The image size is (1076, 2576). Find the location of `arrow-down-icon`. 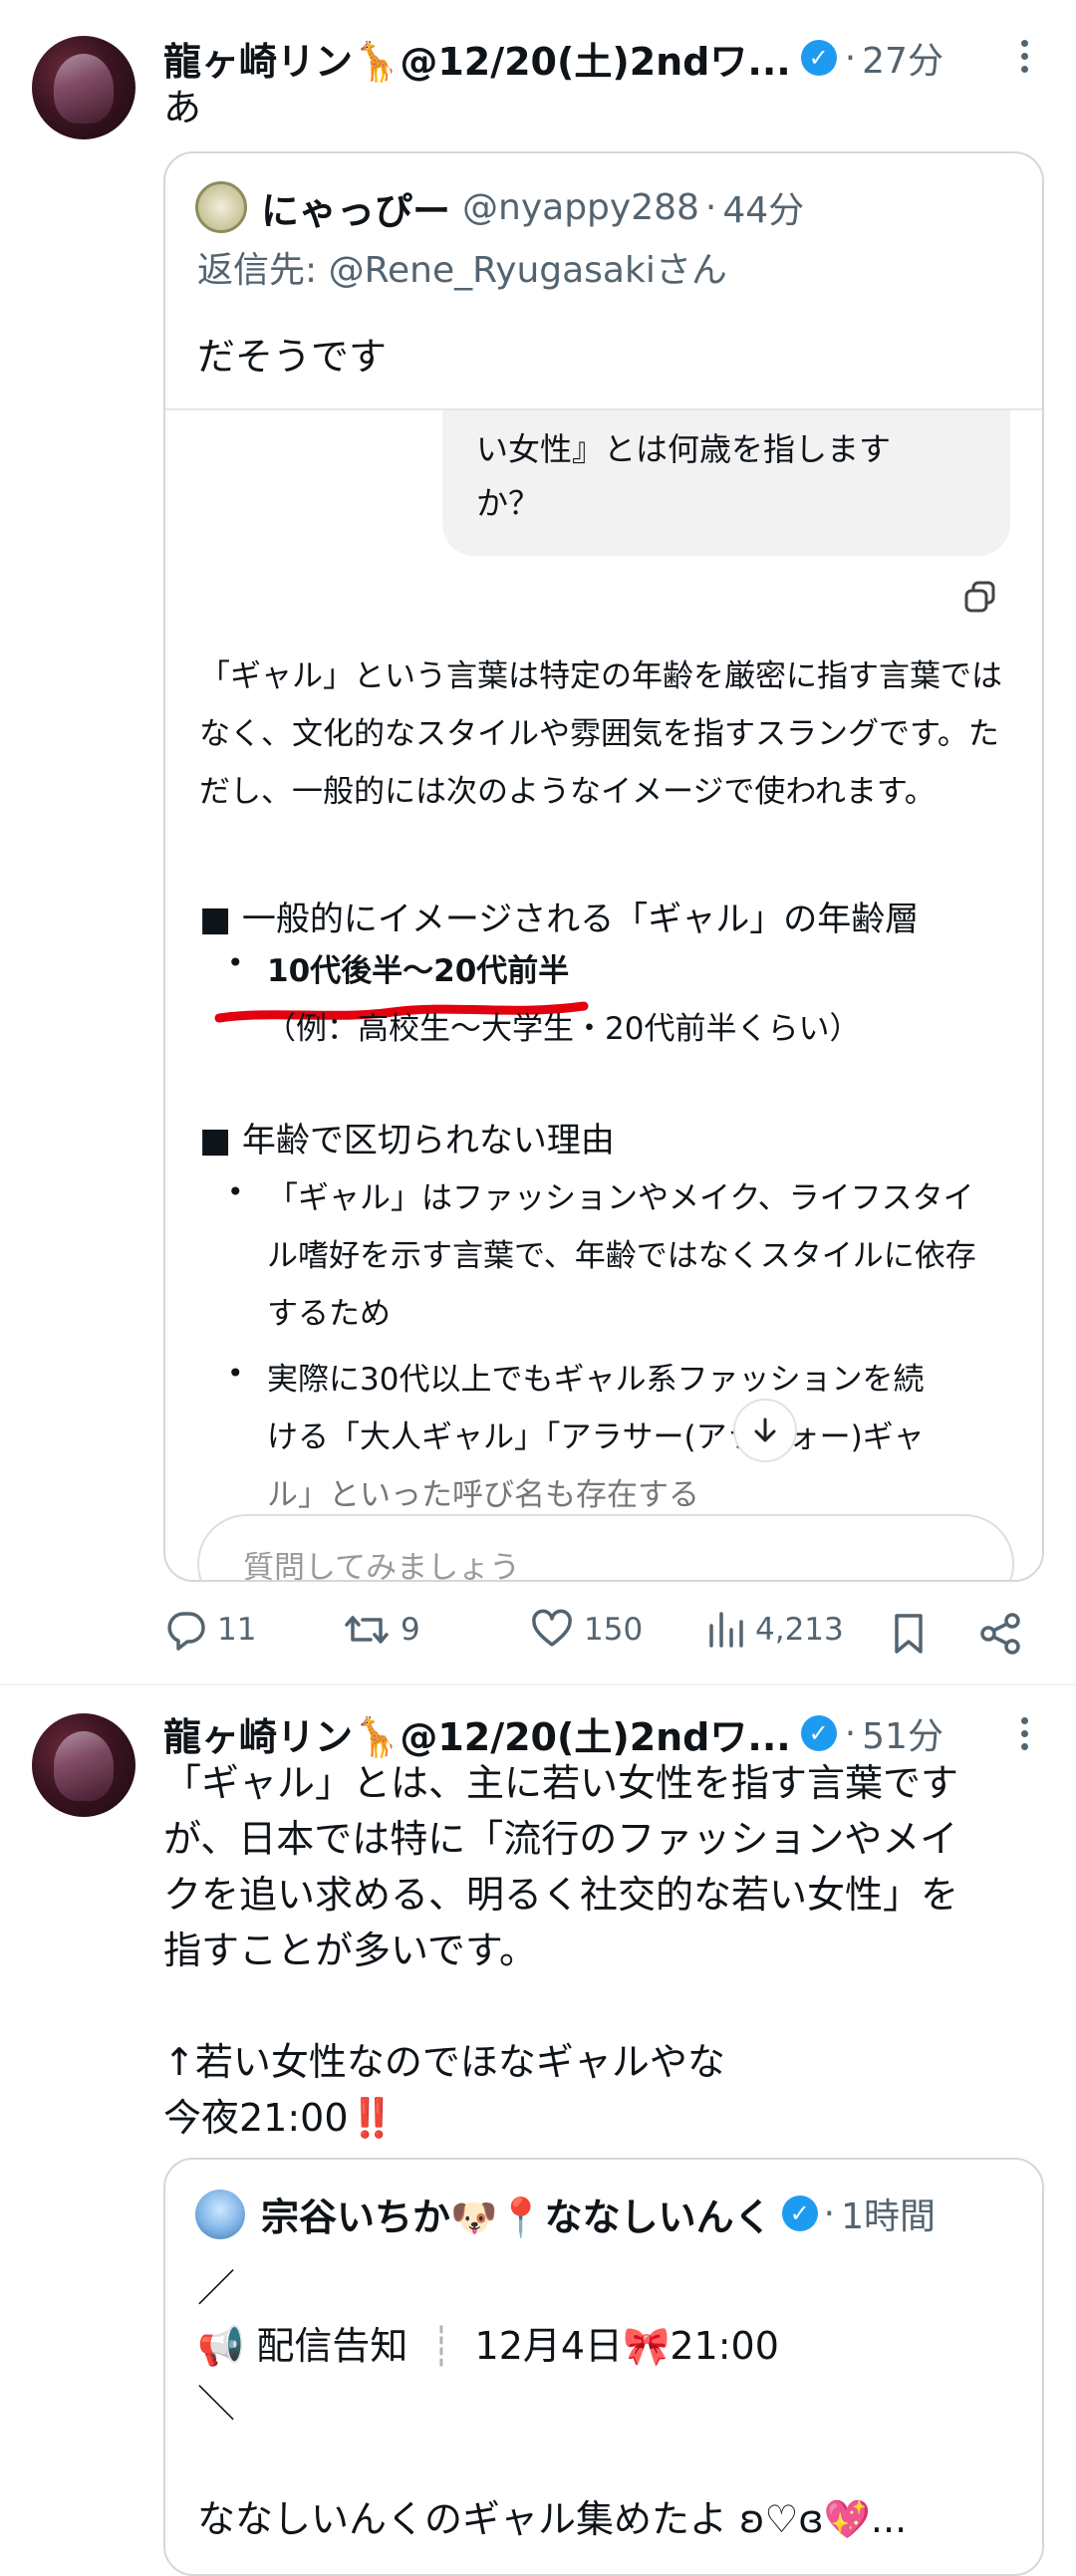

arrow-down-icon is located at coordinates (765, 1429).